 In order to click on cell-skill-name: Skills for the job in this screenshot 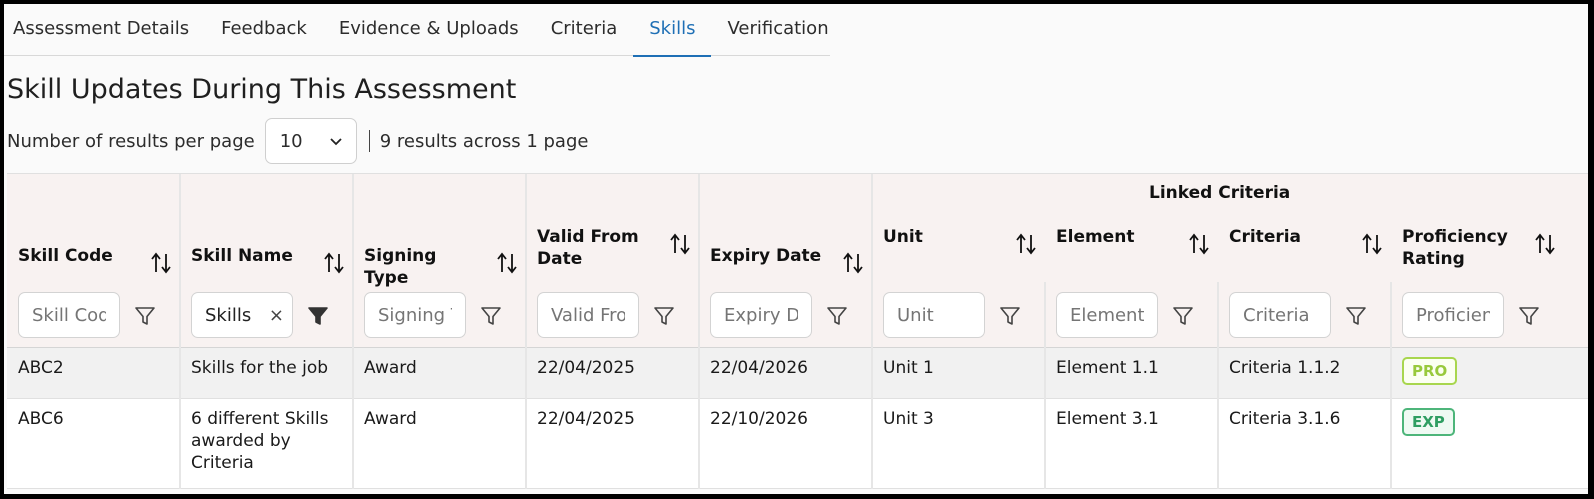, I will do `click(260, 368)`.